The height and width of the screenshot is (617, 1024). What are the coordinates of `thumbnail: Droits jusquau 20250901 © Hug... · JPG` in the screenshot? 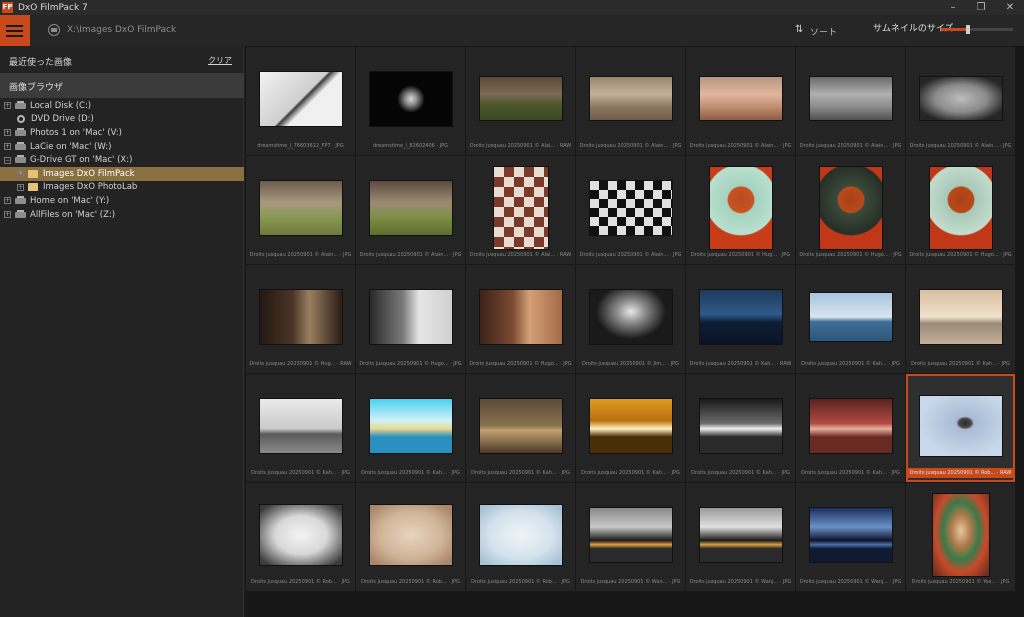 It's located at (740, 210).